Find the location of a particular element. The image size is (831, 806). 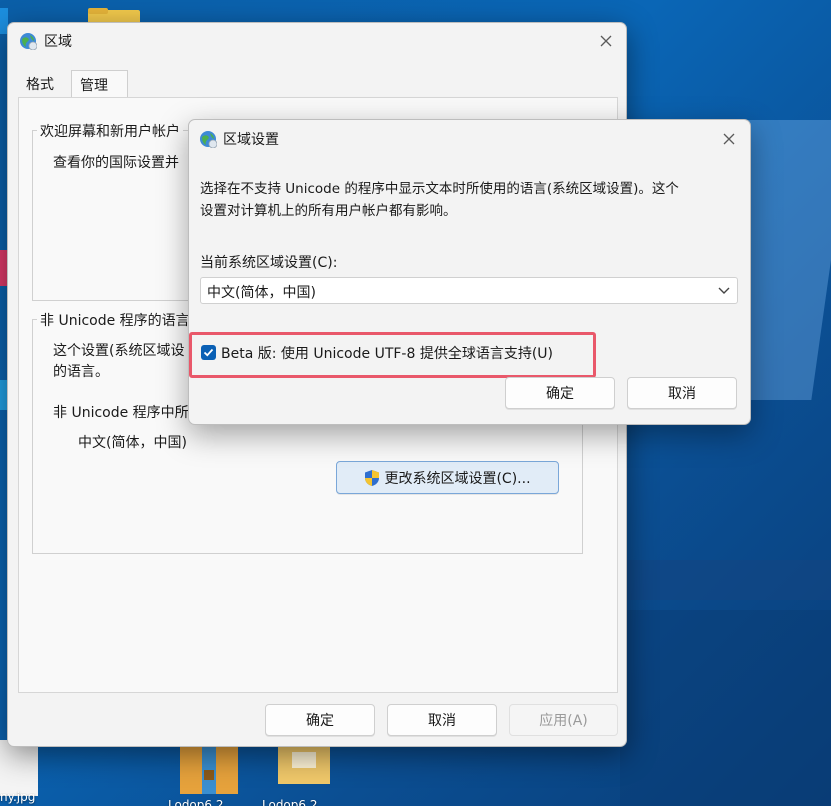

system-locale-dropdown: 中文(简体，中国) is located at coordinates (469, 290).